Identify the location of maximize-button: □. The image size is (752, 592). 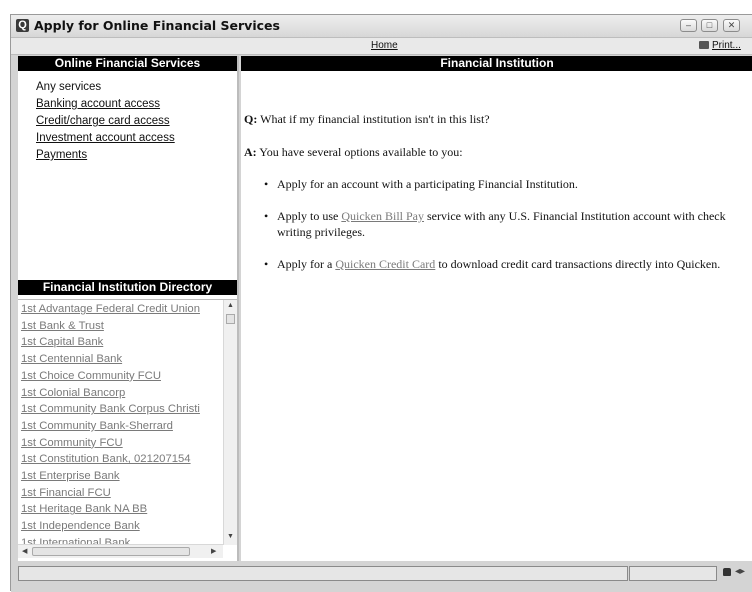
(709, 25).